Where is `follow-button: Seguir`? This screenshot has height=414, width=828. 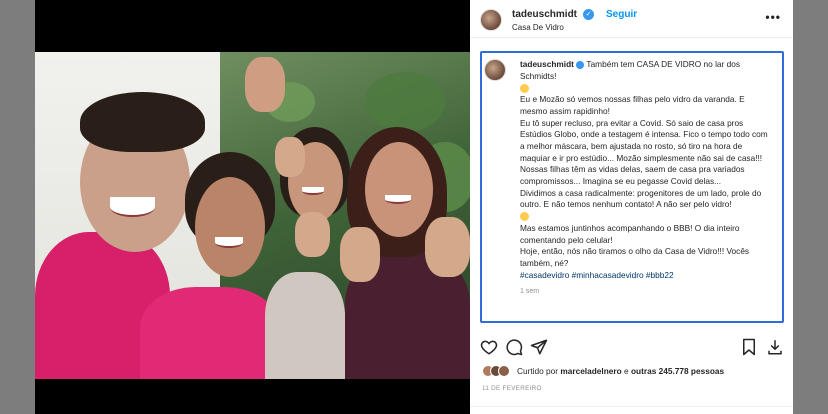
follow-button: Seguir is located at coordinates (621, 14).